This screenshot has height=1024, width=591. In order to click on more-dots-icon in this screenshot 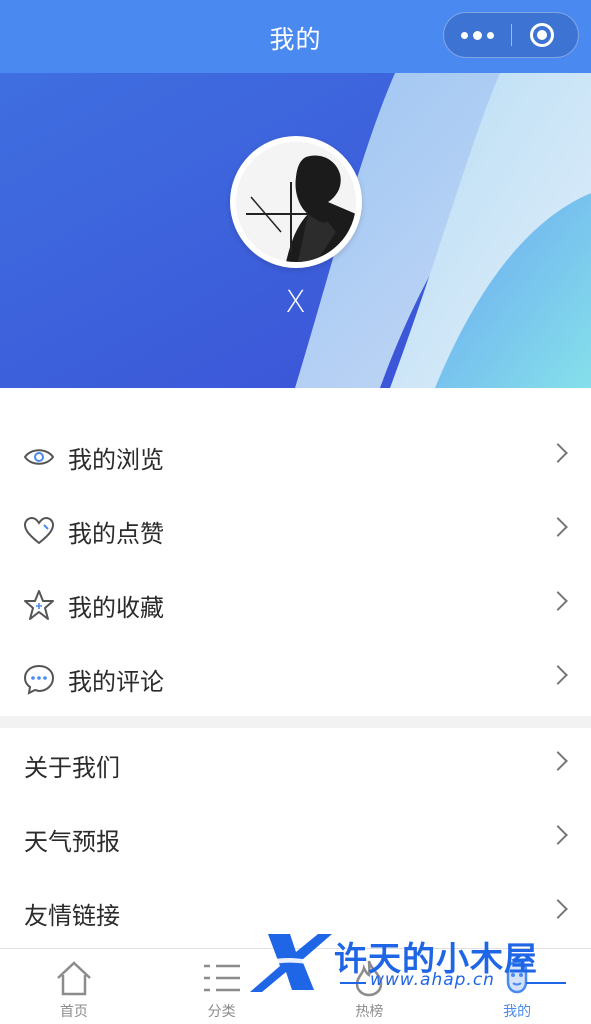, I will do `click(477, 35)`.